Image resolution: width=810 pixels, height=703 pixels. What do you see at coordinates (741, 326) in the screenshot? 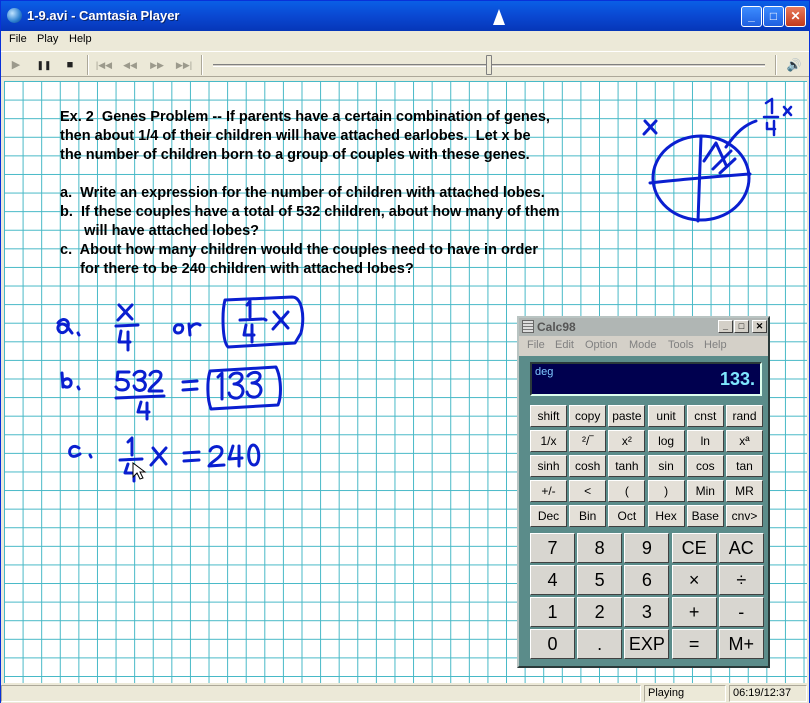
I see `calc-maximize-button: □` at bounding box center [741, 326].